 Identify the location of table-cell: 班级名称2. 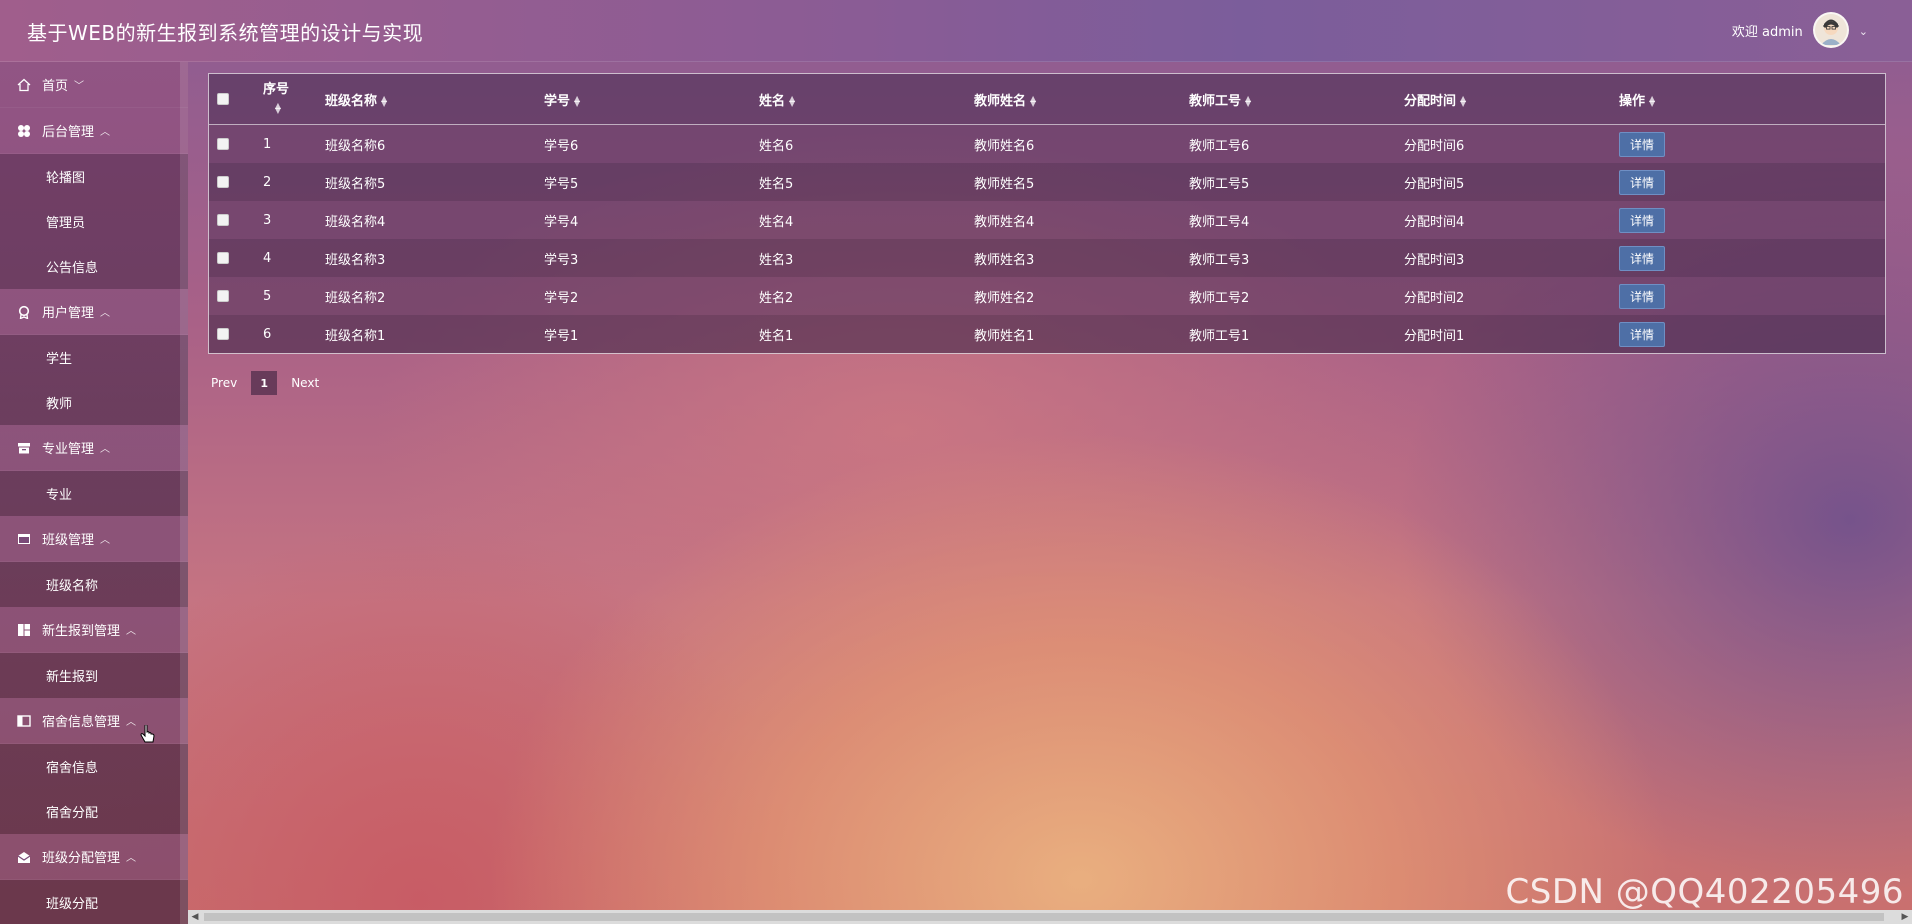
(434, 296).